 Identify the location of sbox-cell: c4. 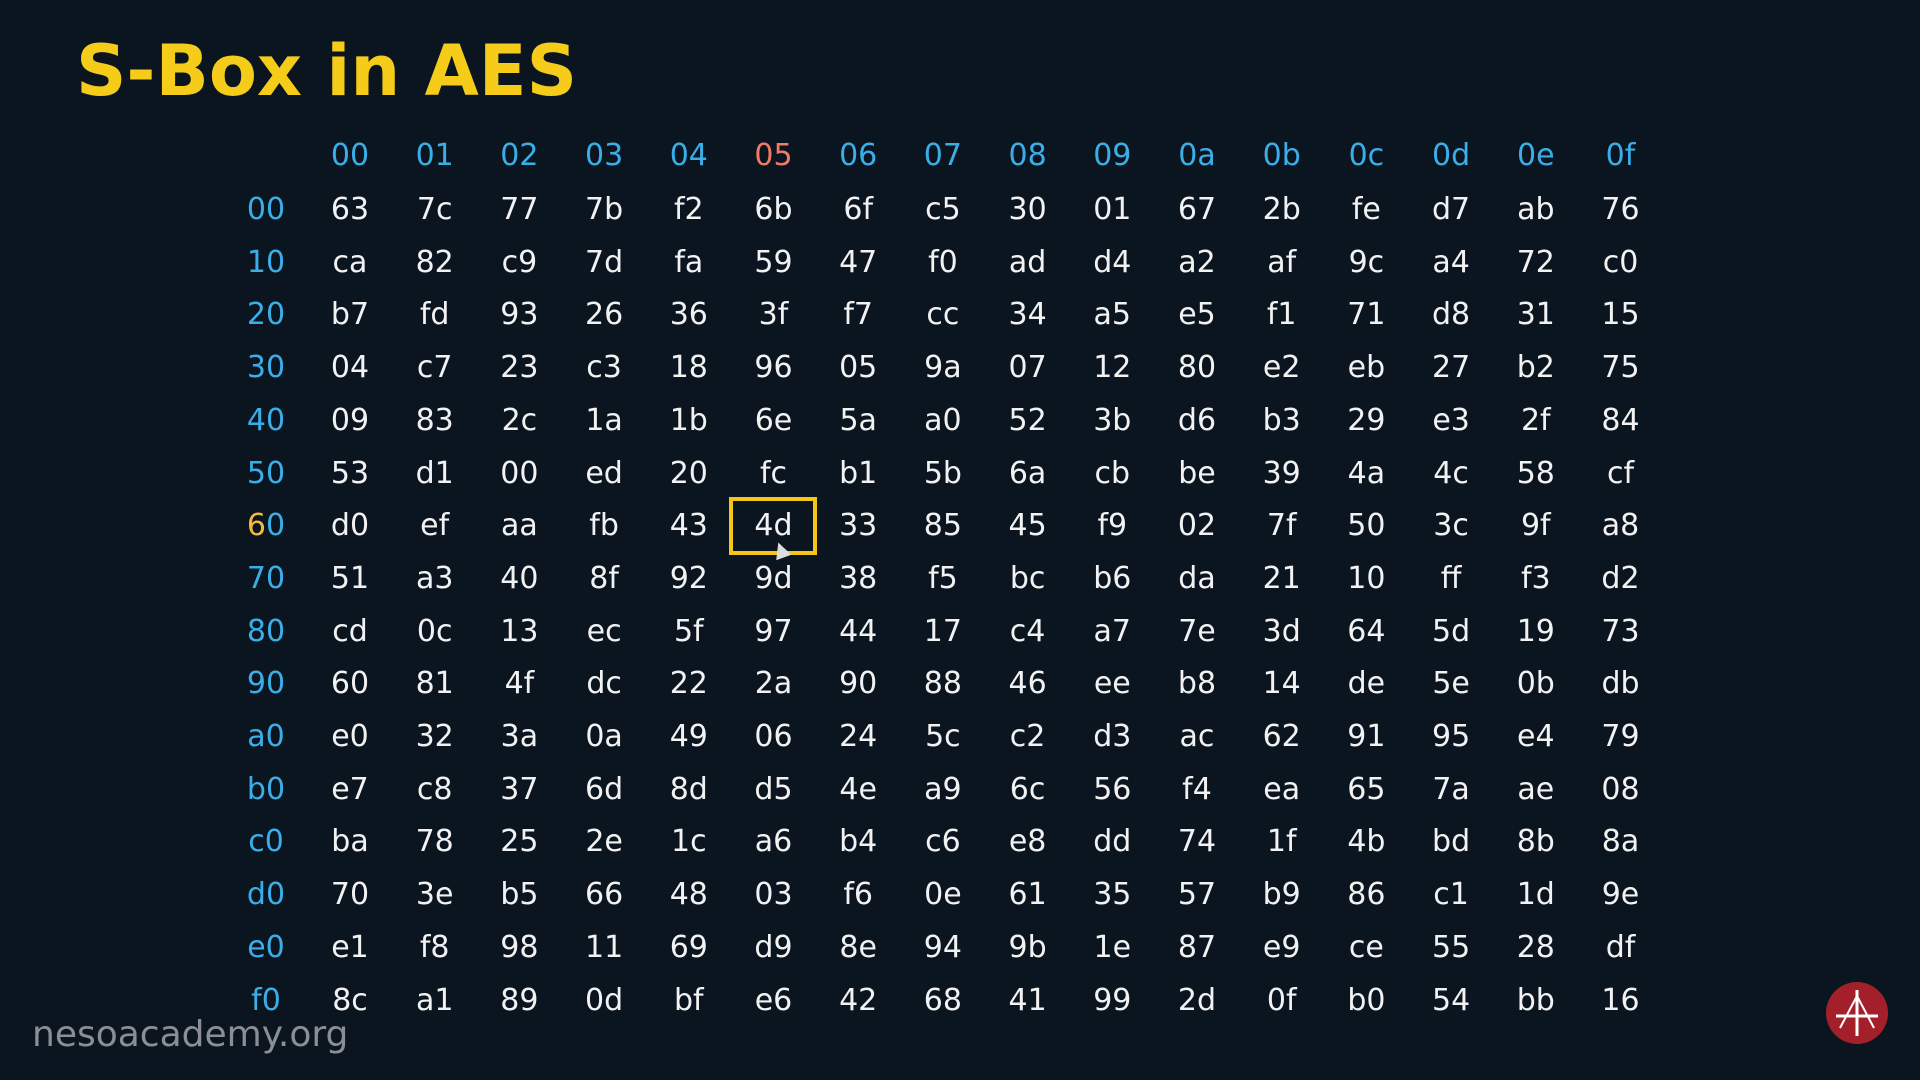
(1027, 631).